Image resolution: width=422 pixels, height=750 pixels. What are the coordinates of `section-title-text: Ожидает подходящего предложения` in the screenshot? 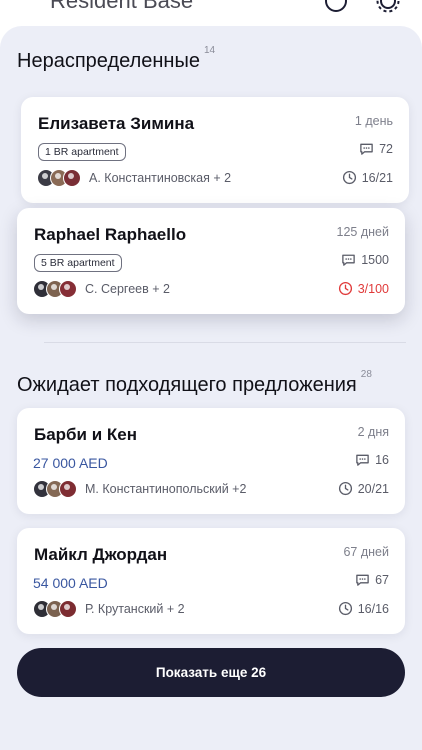 It's located at (187, 385).